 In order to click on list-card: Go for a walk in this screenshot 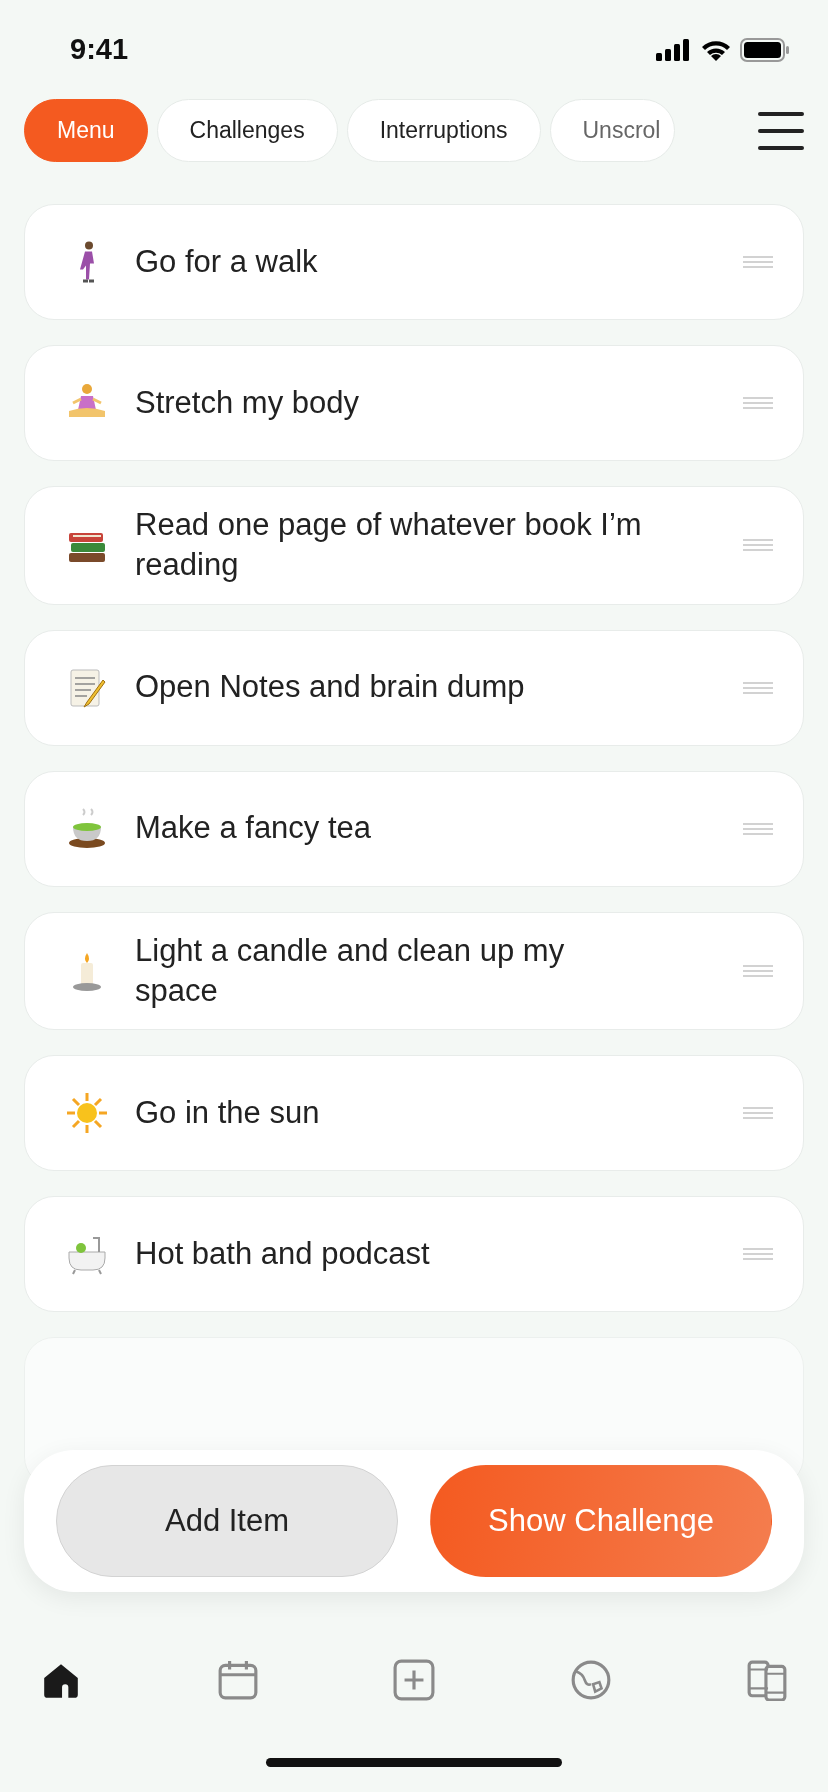, I will do `click(414, 262)`.